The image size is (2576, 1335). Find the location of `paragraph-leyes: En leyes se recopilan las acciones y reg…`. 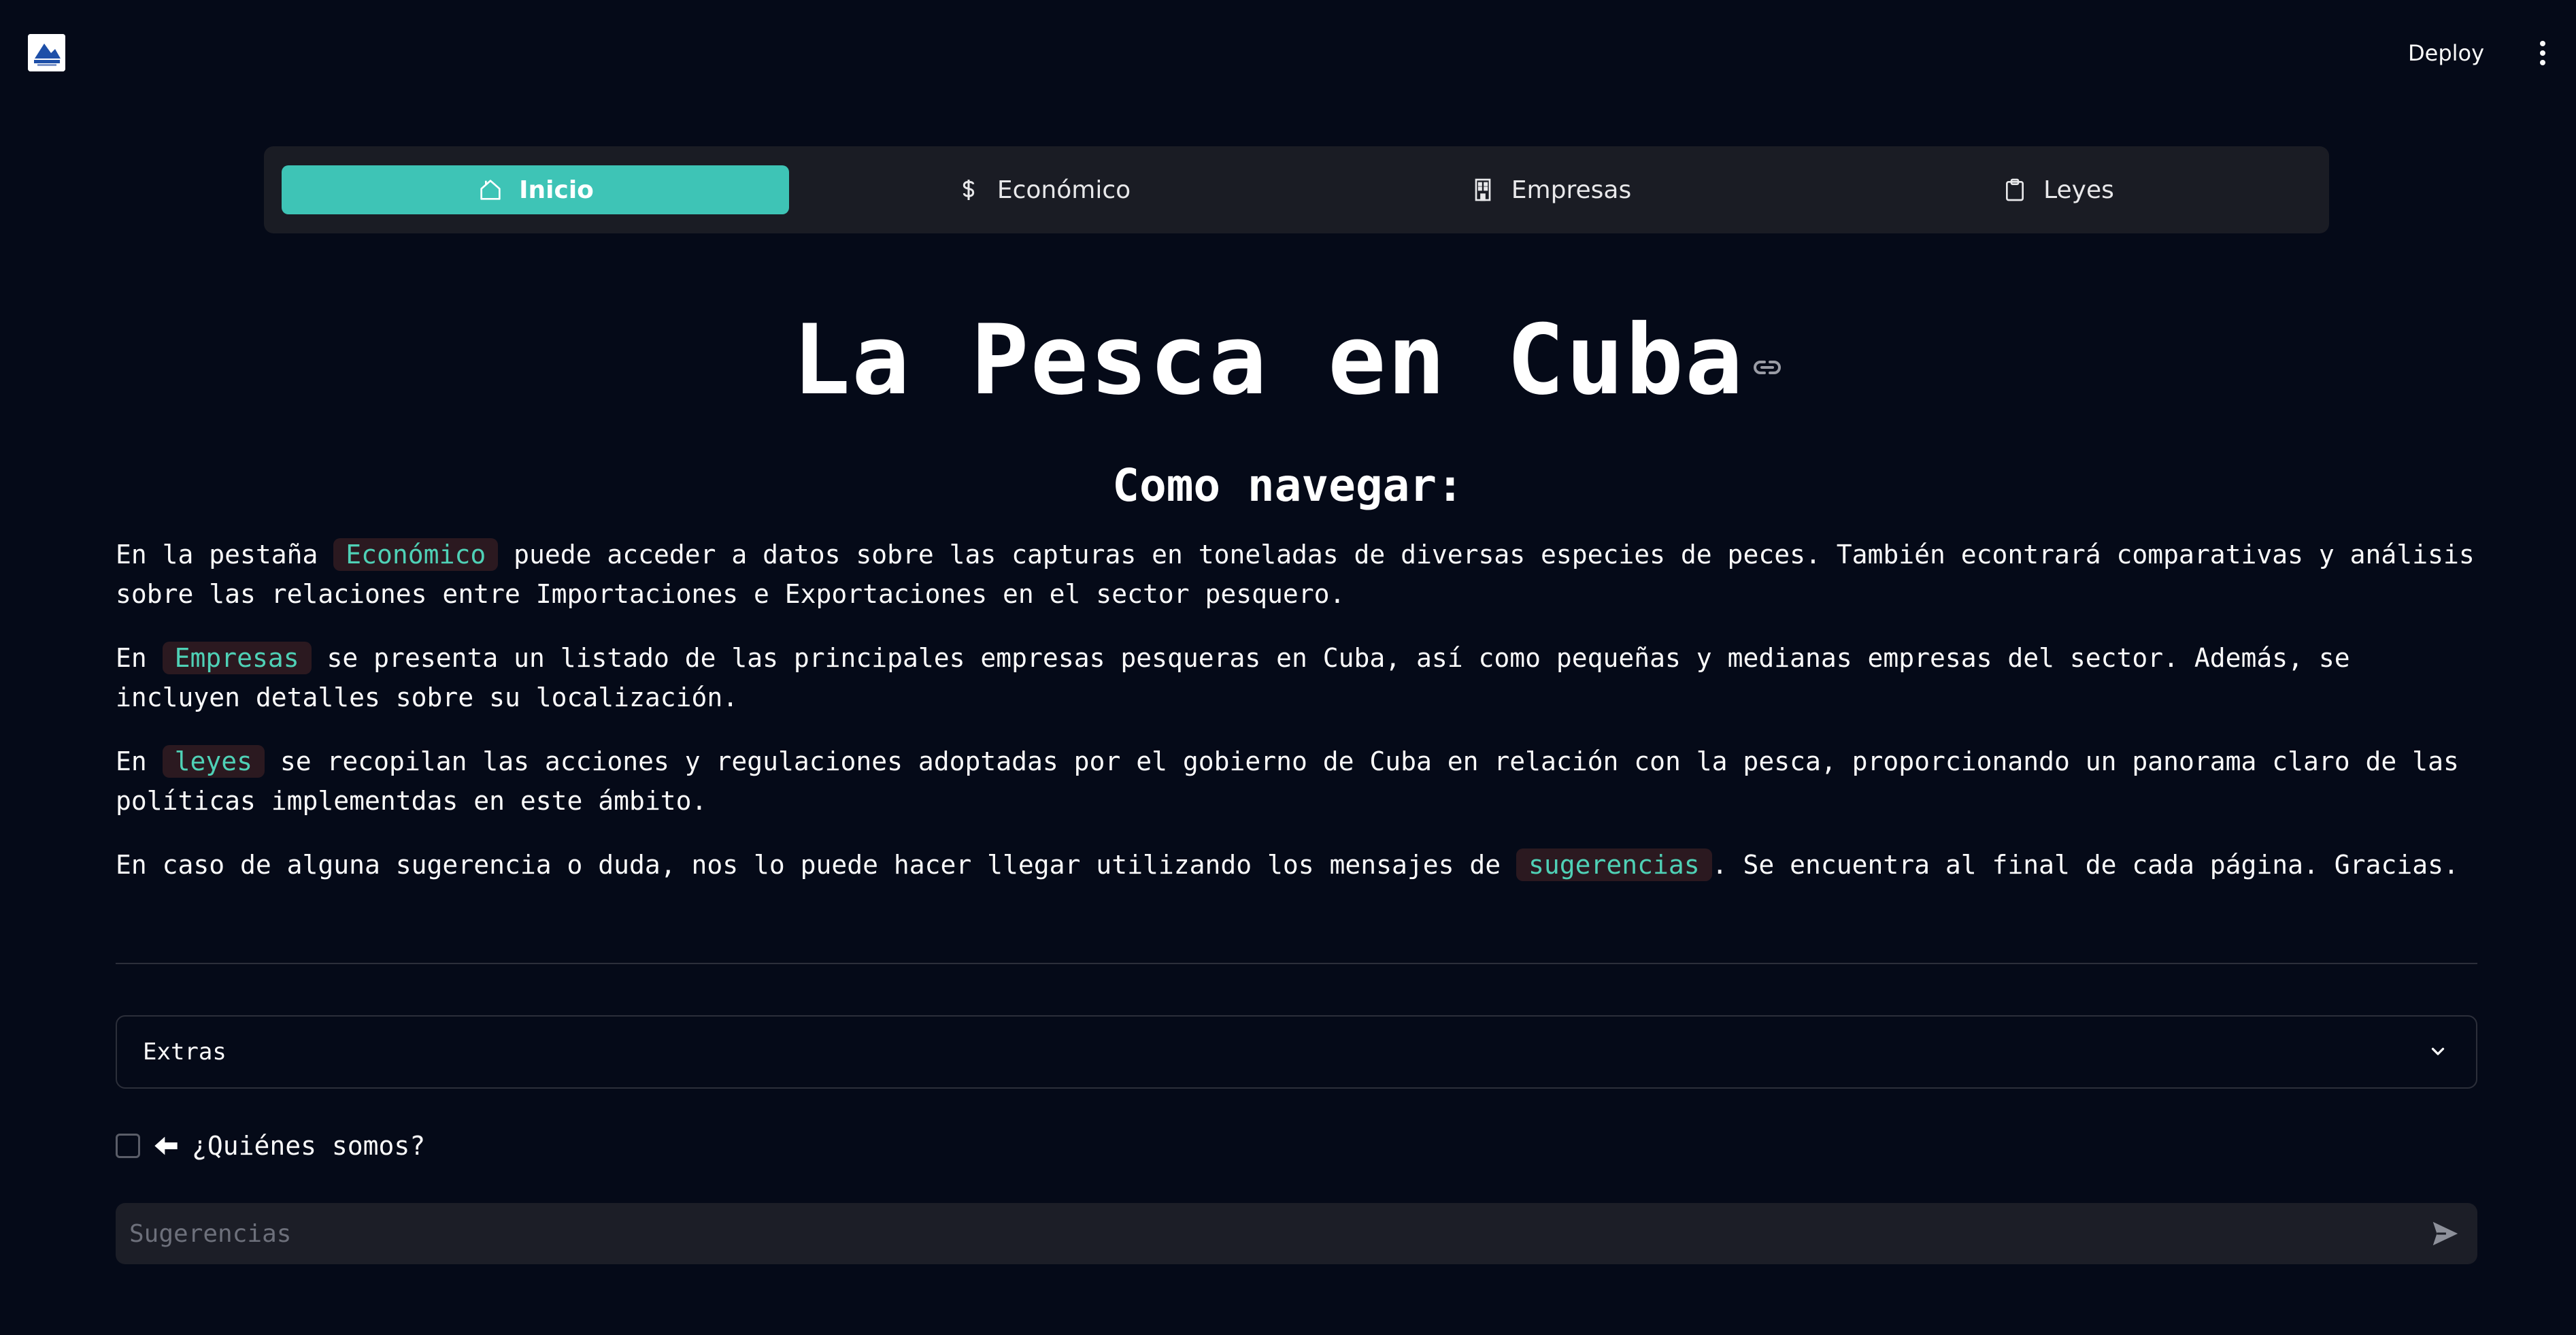

paragraph-leyes: En leyes se recopilan las acciones y reg… is located at coordinates (1299, 781).